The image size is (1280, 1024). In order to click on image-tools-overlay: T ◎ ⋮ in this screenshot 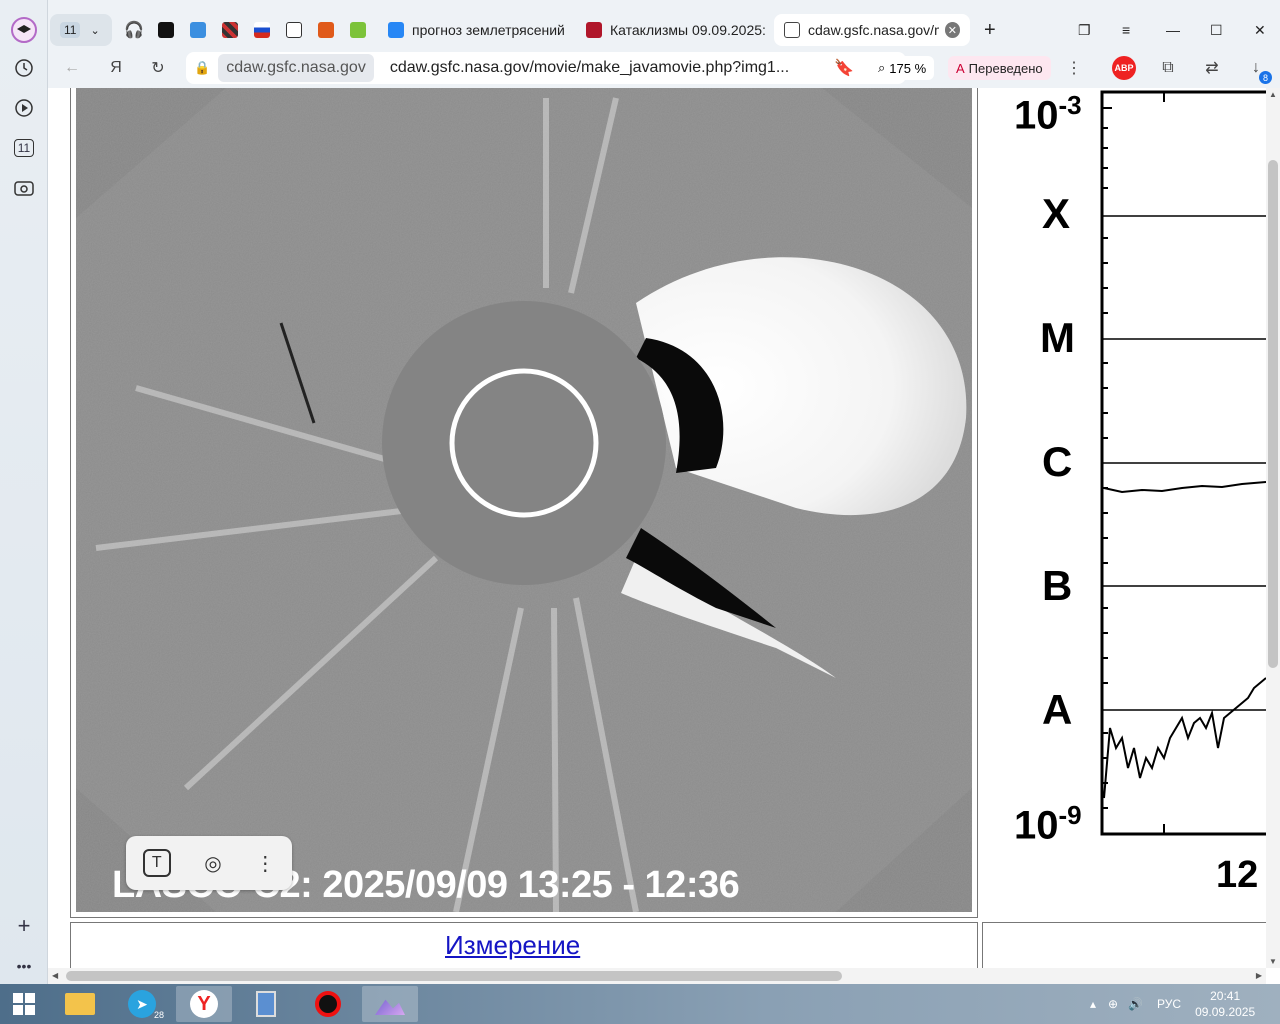, I will do `click(209, 863)`.